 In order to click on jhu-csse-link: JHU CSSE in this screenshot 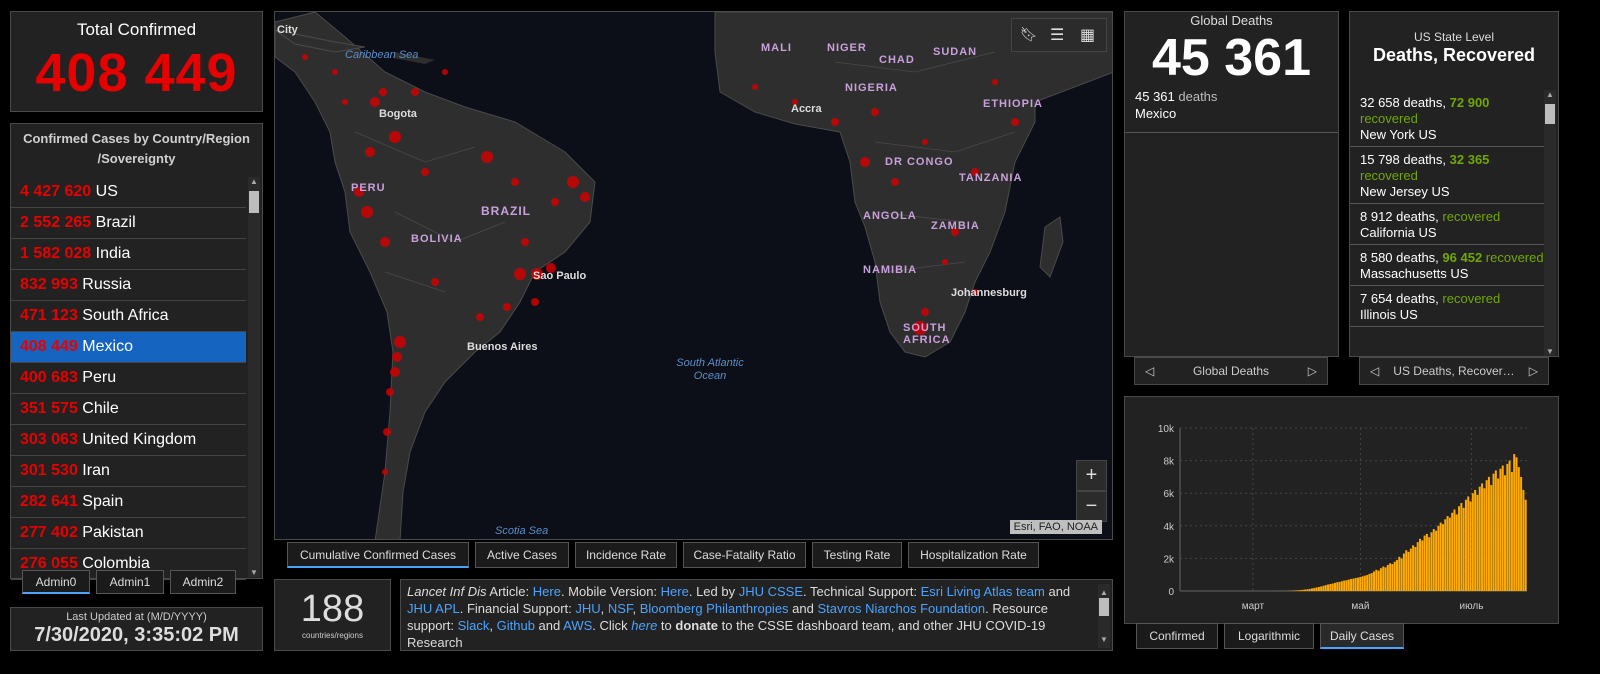, I will do `click(771, 591)`.